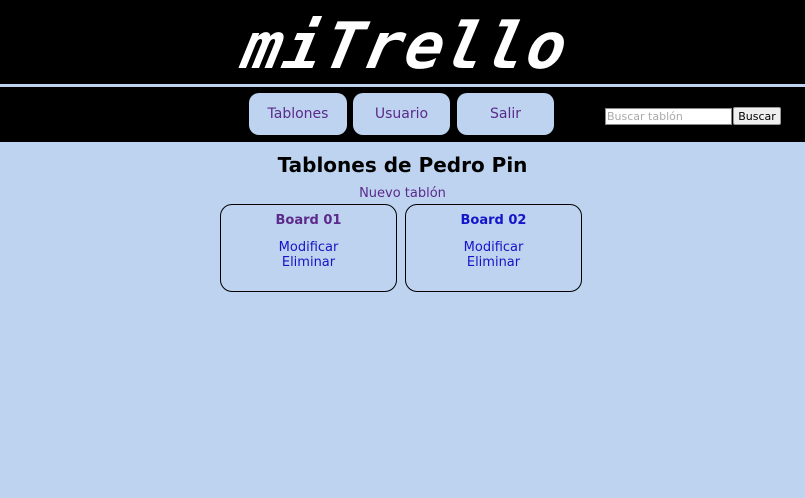  I want to click on search-button: Buscar, so click(757, 116).